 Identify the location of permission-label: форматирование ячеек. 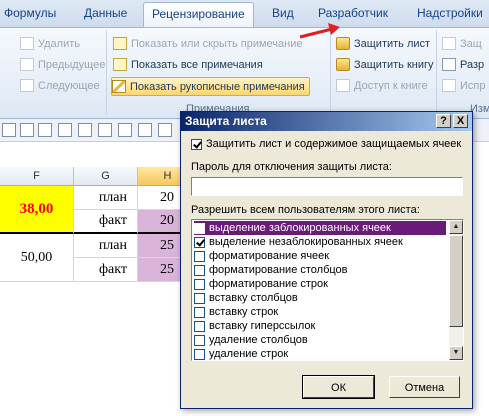
(269, 256).